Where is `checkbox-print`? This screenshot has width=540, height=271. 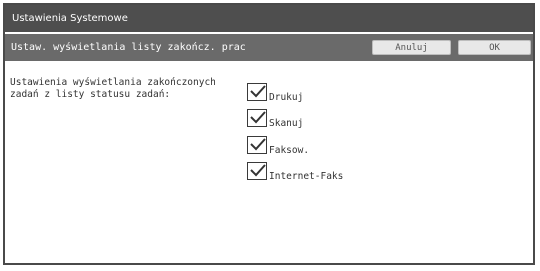 checkbox-print is located at coordinates (257, 92).